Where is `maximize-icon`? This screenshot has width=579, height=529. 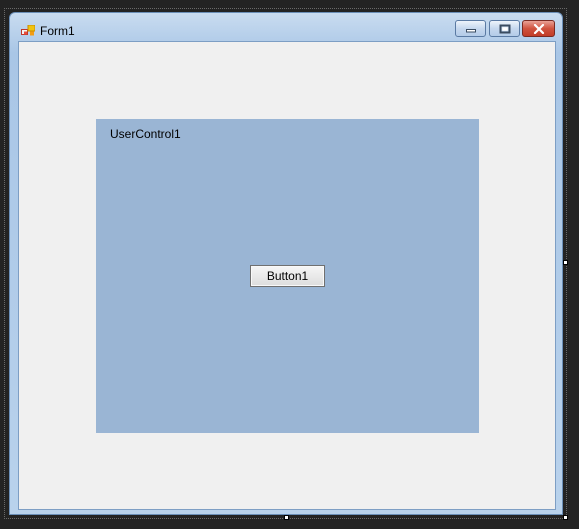 maximize-icon is located at coordinates (504, 29).